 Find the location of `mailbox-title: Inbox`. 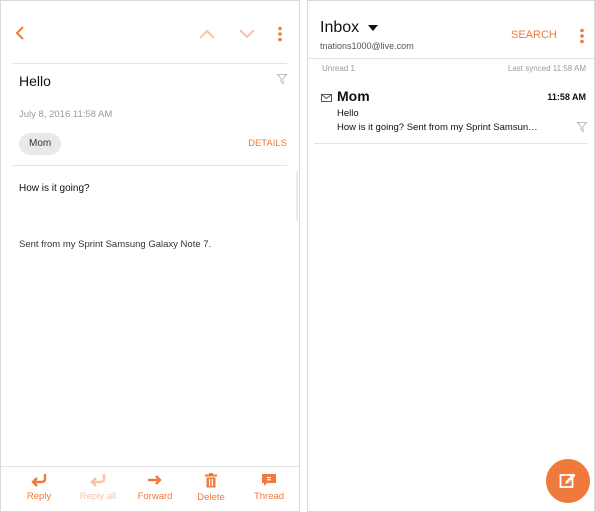

mailbox-title: Inbox is located at coordinates (339, 28).